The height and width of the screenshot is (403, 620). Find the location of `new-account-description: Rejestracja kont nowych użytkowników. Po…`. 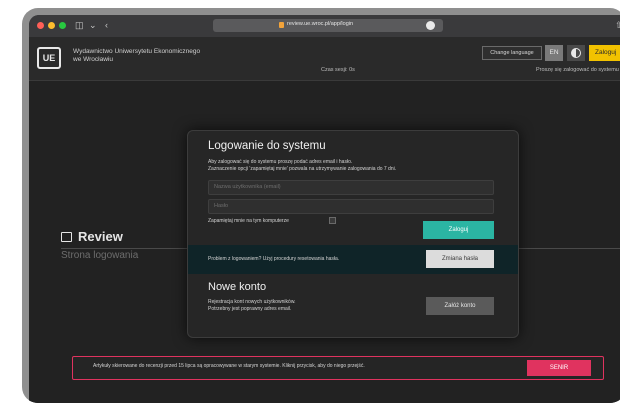

new-account-description: Rejestracja kont nowych użytkowników. Po… is located at coordinates (308, 306).